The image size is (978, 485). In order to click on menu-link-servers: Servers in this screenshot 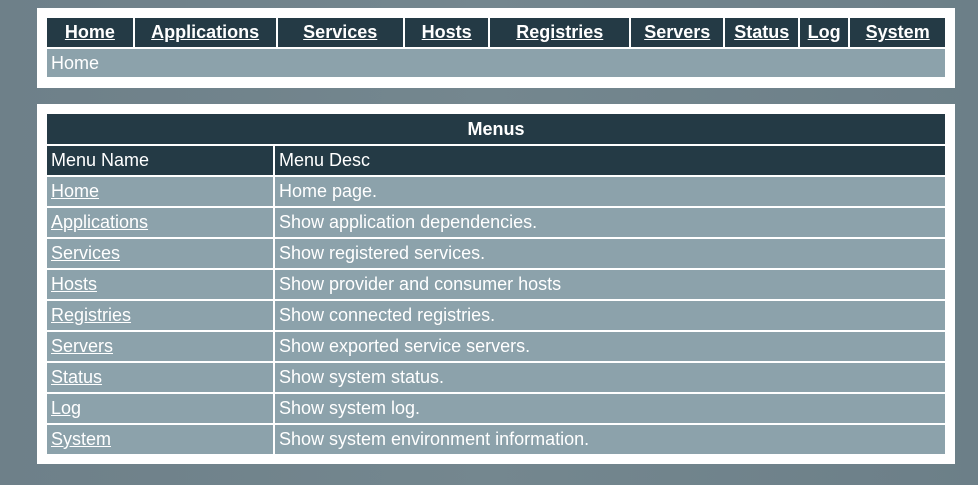, I will do `click(82, 346)`.